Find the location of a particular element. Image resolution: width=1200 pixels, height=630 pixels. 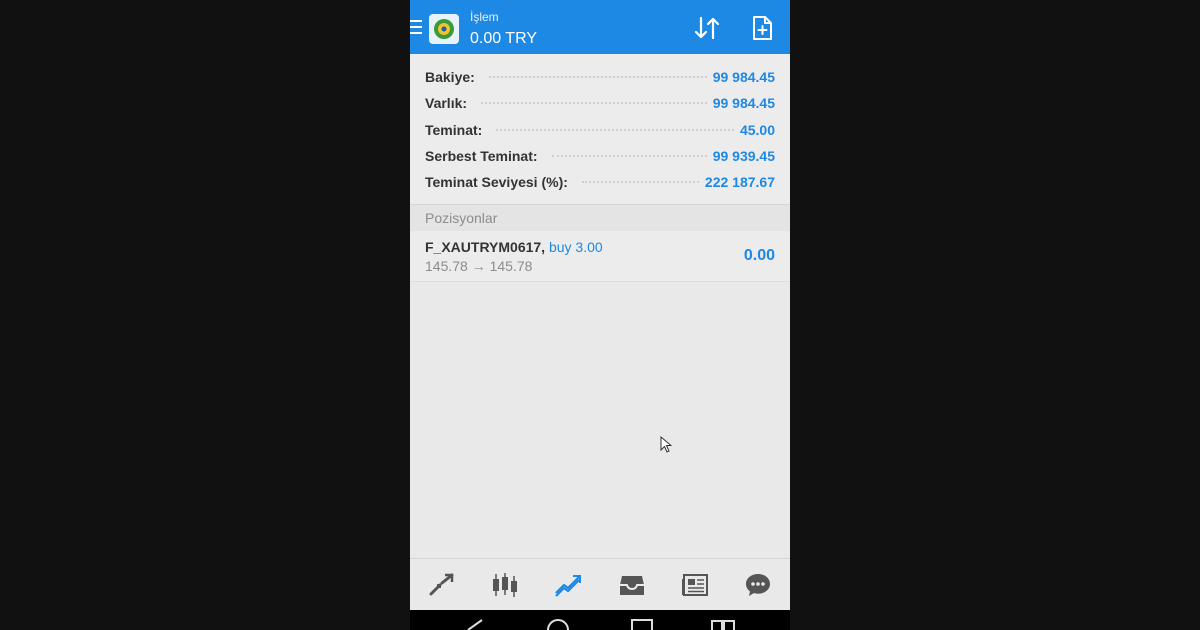

equity-value: 99 984.45 is located at coordinates (743, 103).